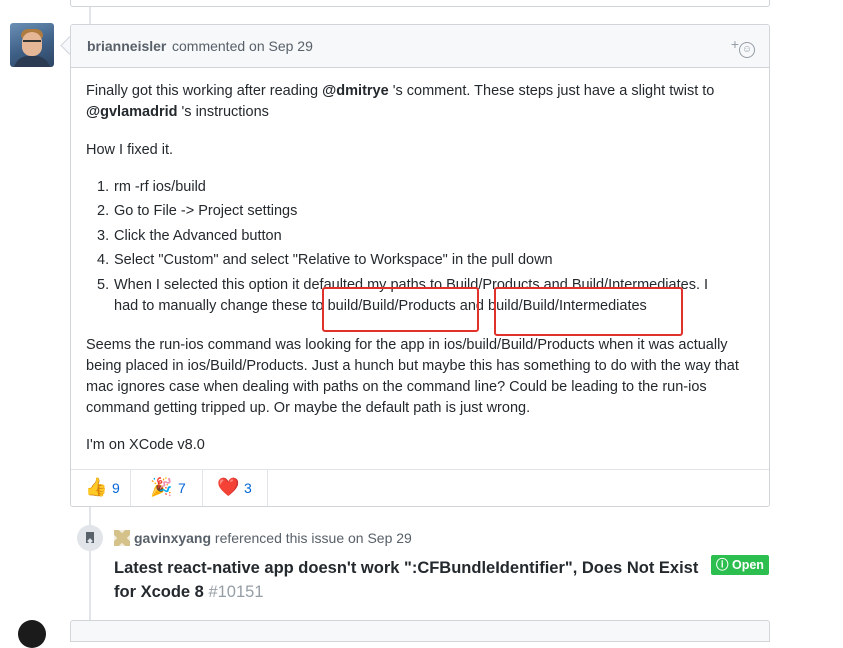 The width and height of the screenshot is (843, 648). Describe the element at coordinates (420, 46) in the screenshot. I see `comment-header: brianneisler commented on Sep 29 + ☺` at that location.